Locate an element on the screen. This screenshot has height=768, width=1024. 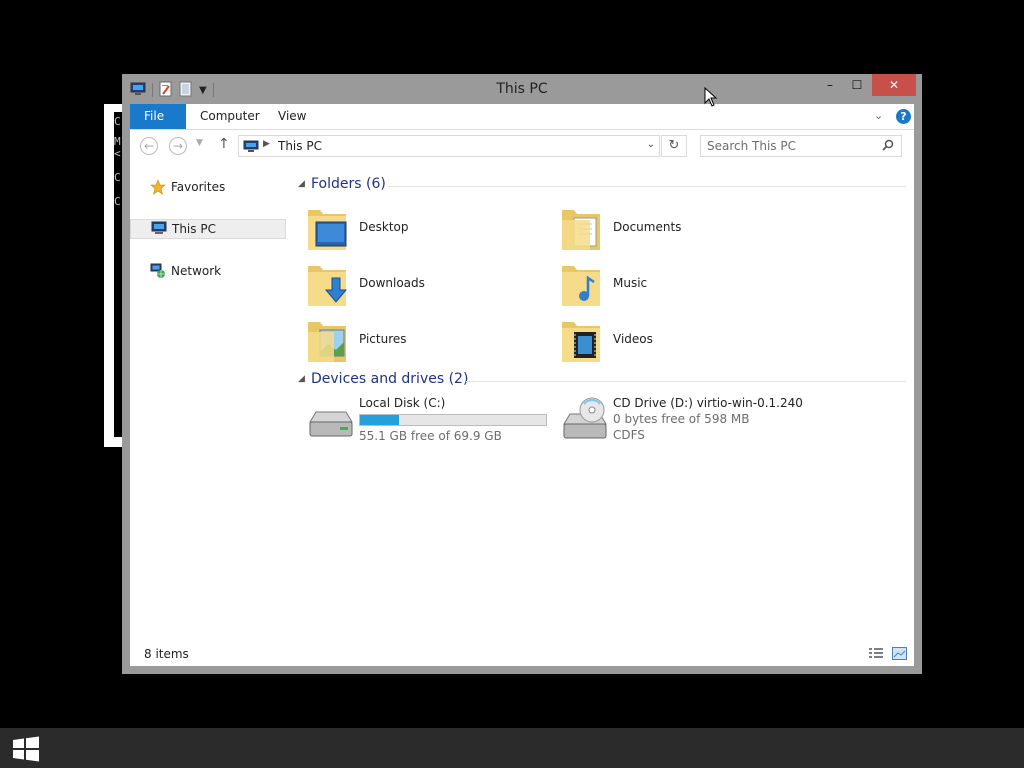
expand-ribbon-chevron-icon: ⌄ is located at coordinates (878, 115).